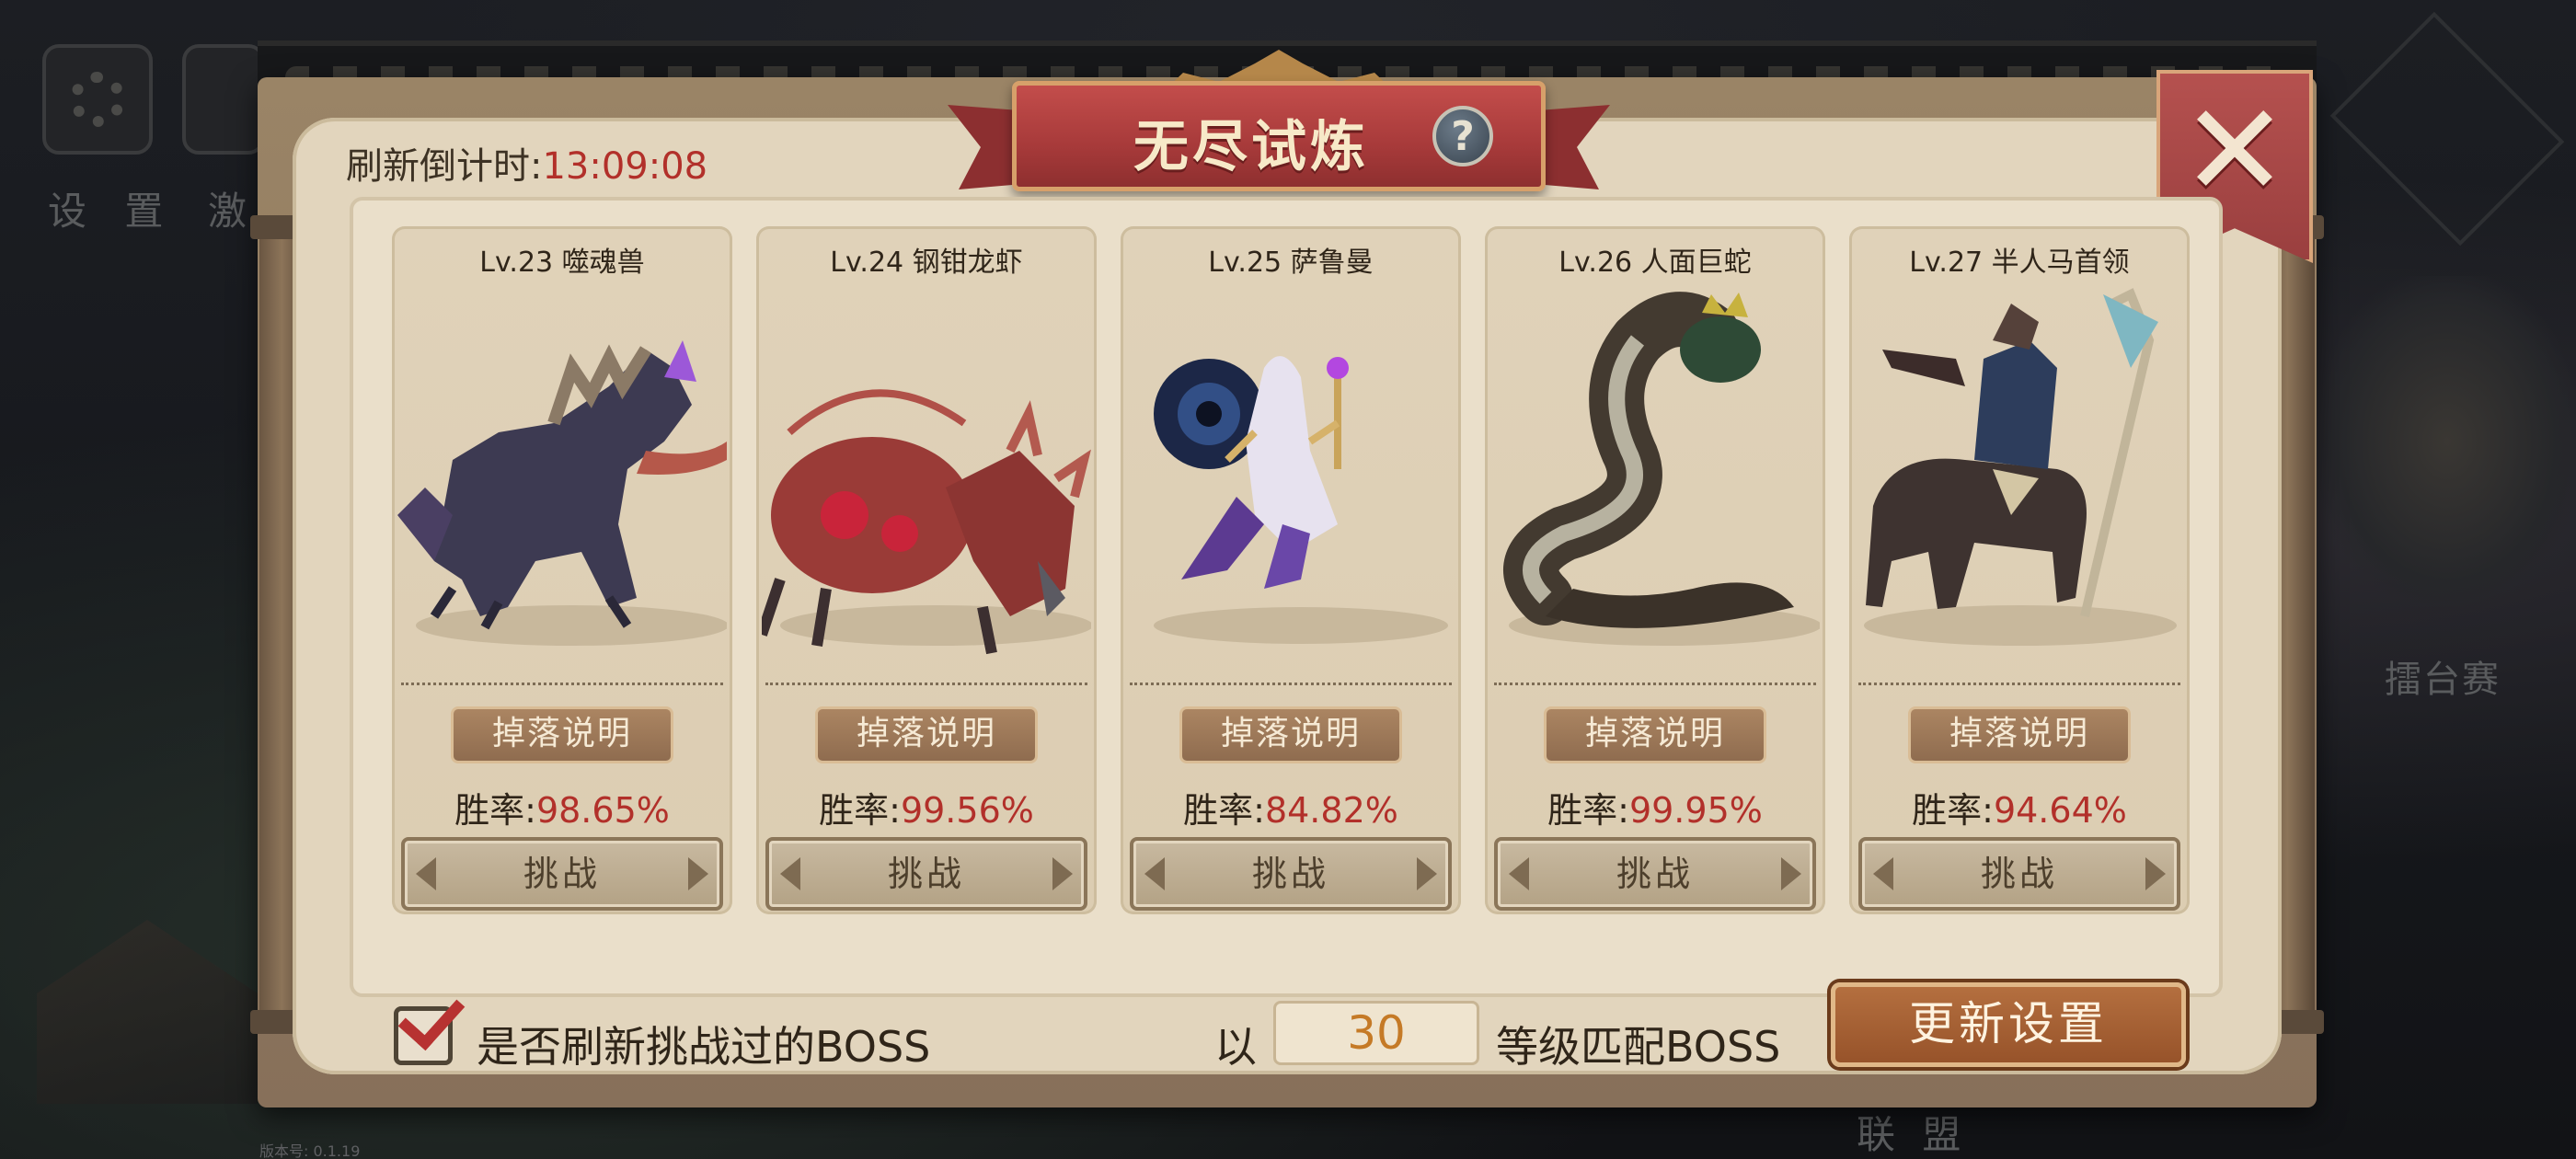 The width and height of the screenshot is (2576, 1159). I want to click on win-rate-value: 98.65%, so click(602, 810).